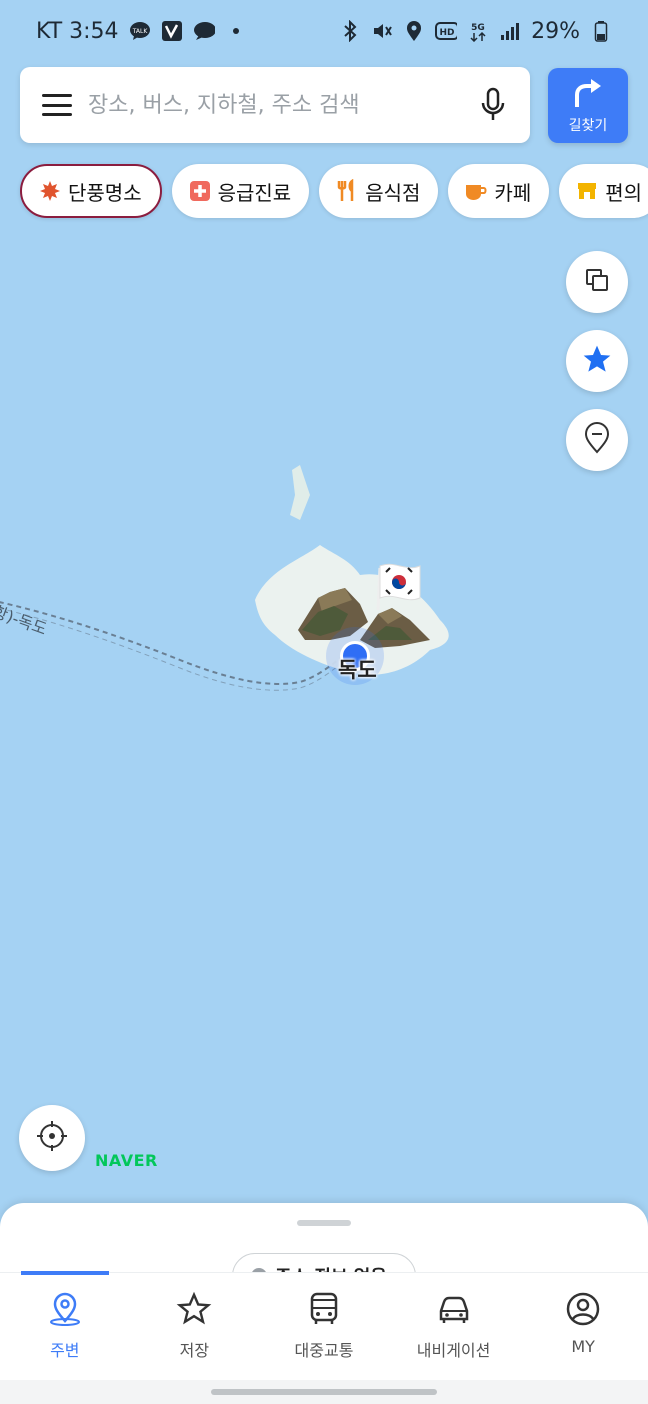  What do you see at coordinates (254, 192) in the screenshot?
I see `chip-label: 응급진료` at bounding box center [254, 192].